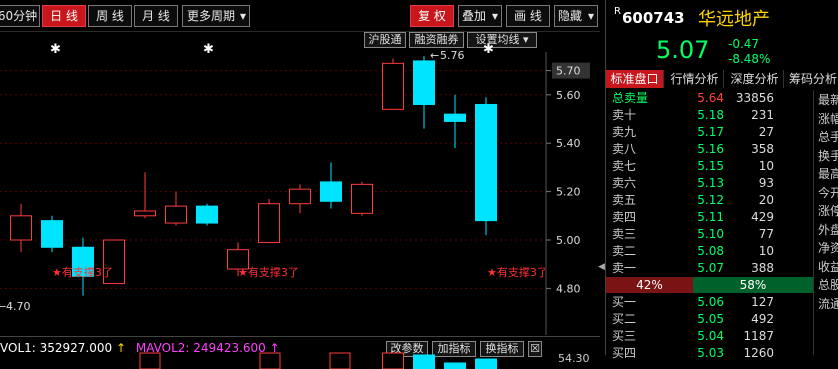  I want to click on monthly-button: 月 线, so click(156, 16).